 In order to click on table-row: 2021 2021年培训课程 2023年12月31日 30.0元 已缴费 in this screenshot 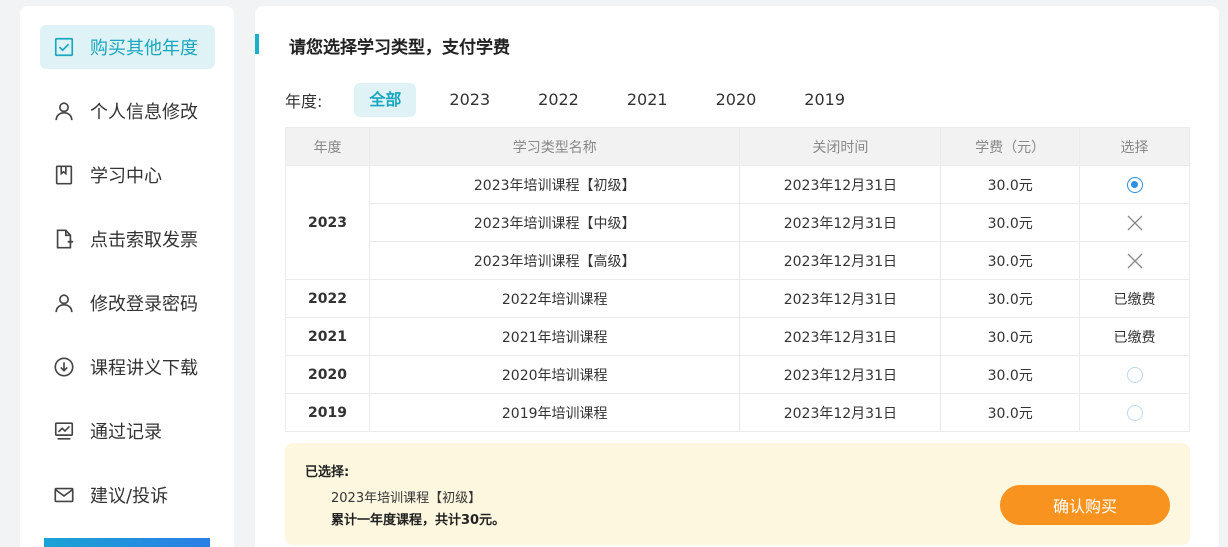, I will do `click(737, 336)`.